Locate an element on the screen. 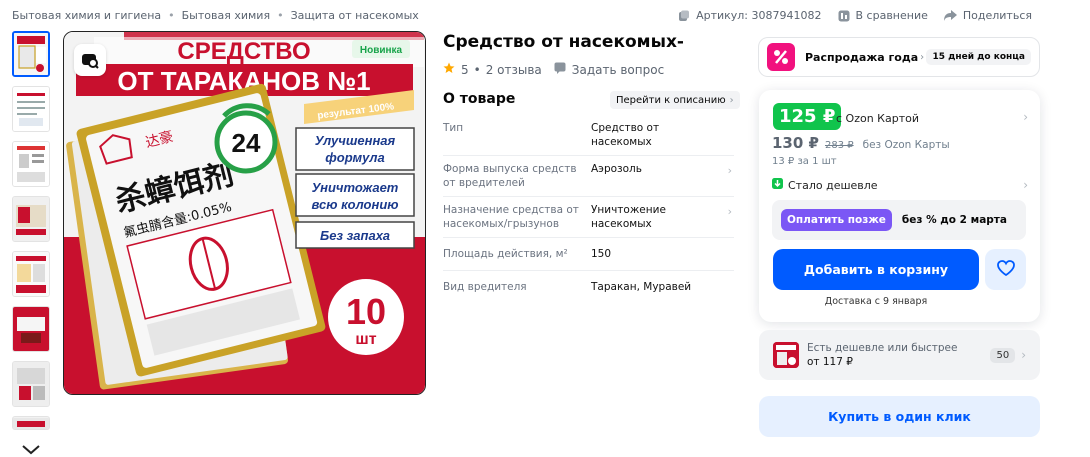 The image size is (1090, 457). spec-key: Форма выпуска средств от вредителей is located at coordinates (510, 176).